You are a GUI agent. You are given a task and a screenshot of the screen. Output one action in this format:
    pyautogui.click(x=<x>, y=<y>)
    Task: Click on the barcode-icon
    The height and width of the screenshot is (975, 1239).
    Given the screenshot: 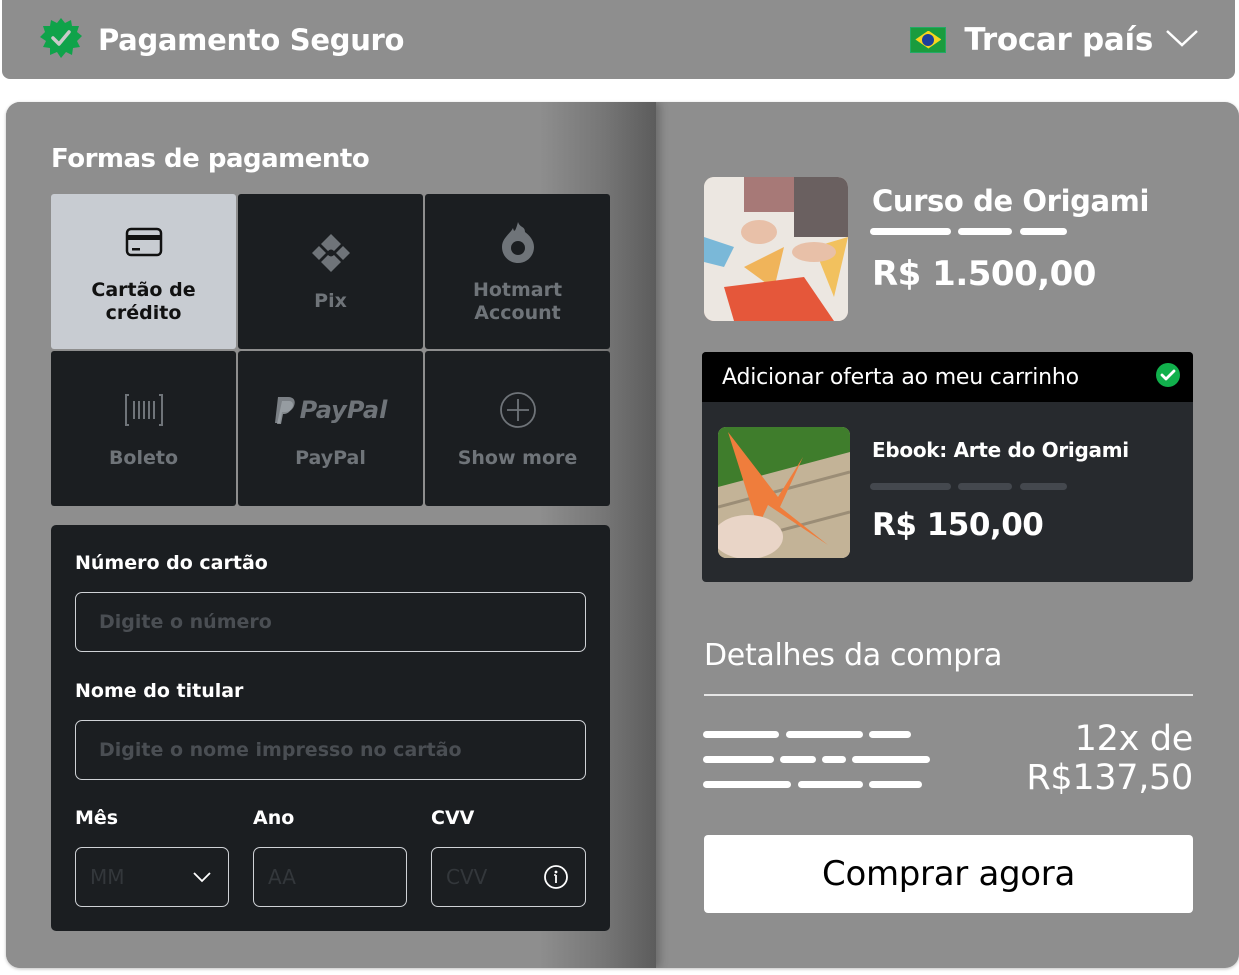 What is the action you would take?
    pyautogui.click(x=144, y=410)
    